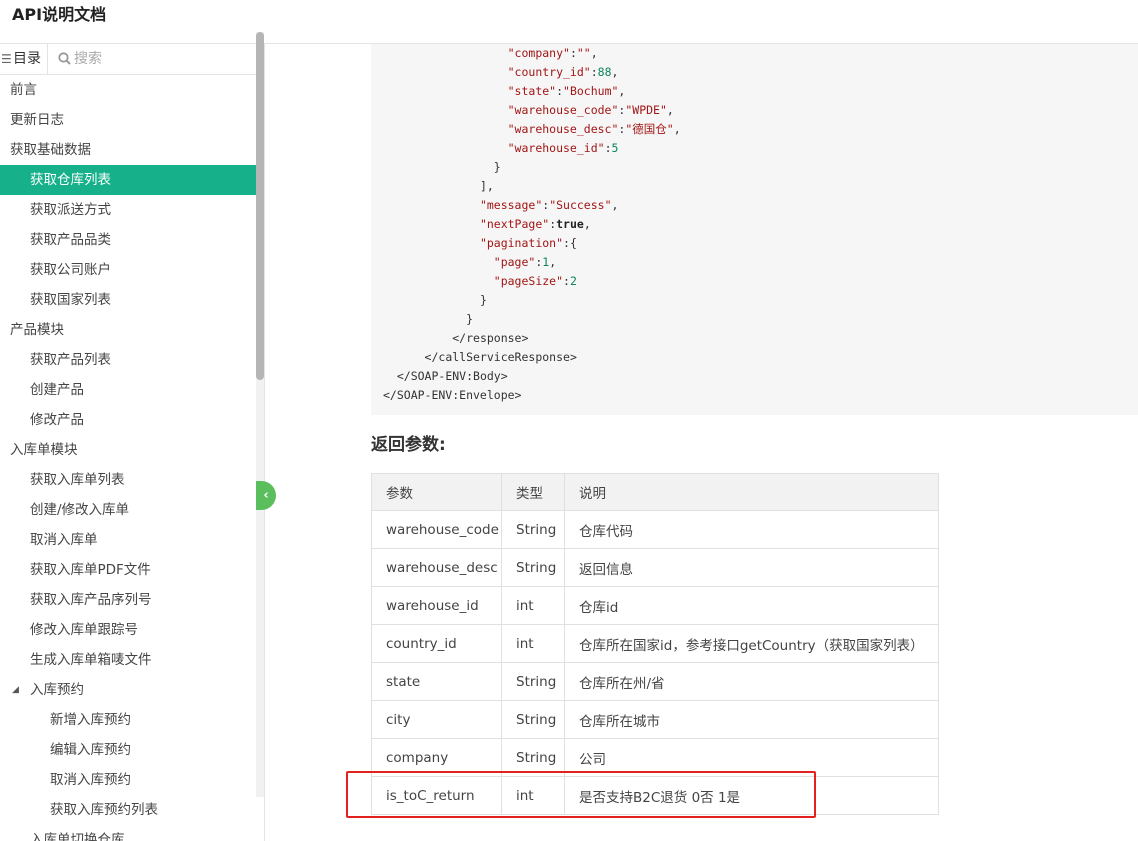 This screenshot has height=841, width=1138. Describe the element at coordinates (70, 270) in the screenshot. I see `sidebar-item-label: 获取公司账户` at that location.